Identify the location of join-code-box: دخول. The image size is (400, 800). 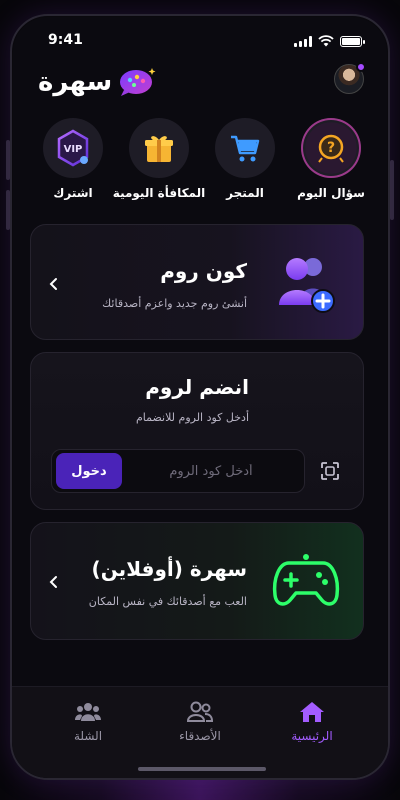
(178, 471).